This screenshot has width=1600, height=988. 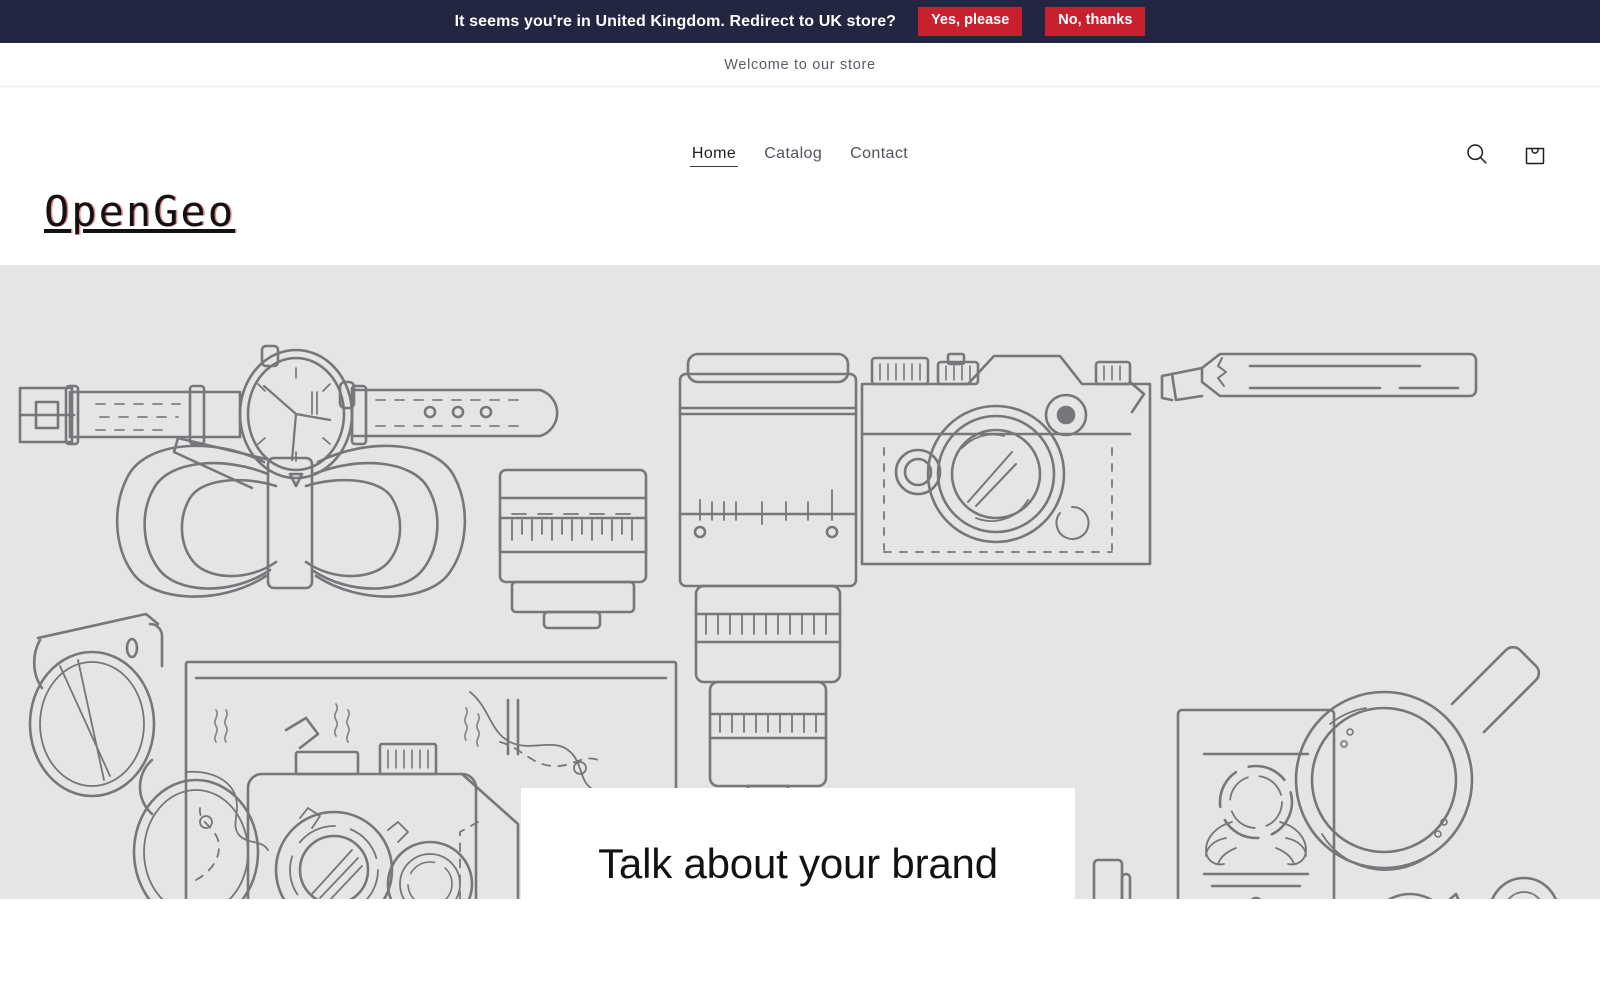 What do you see at coordinates (139, 211) in the screenshot?
I see `site-logo: OpenGeo` at bounding box center [139, 211].